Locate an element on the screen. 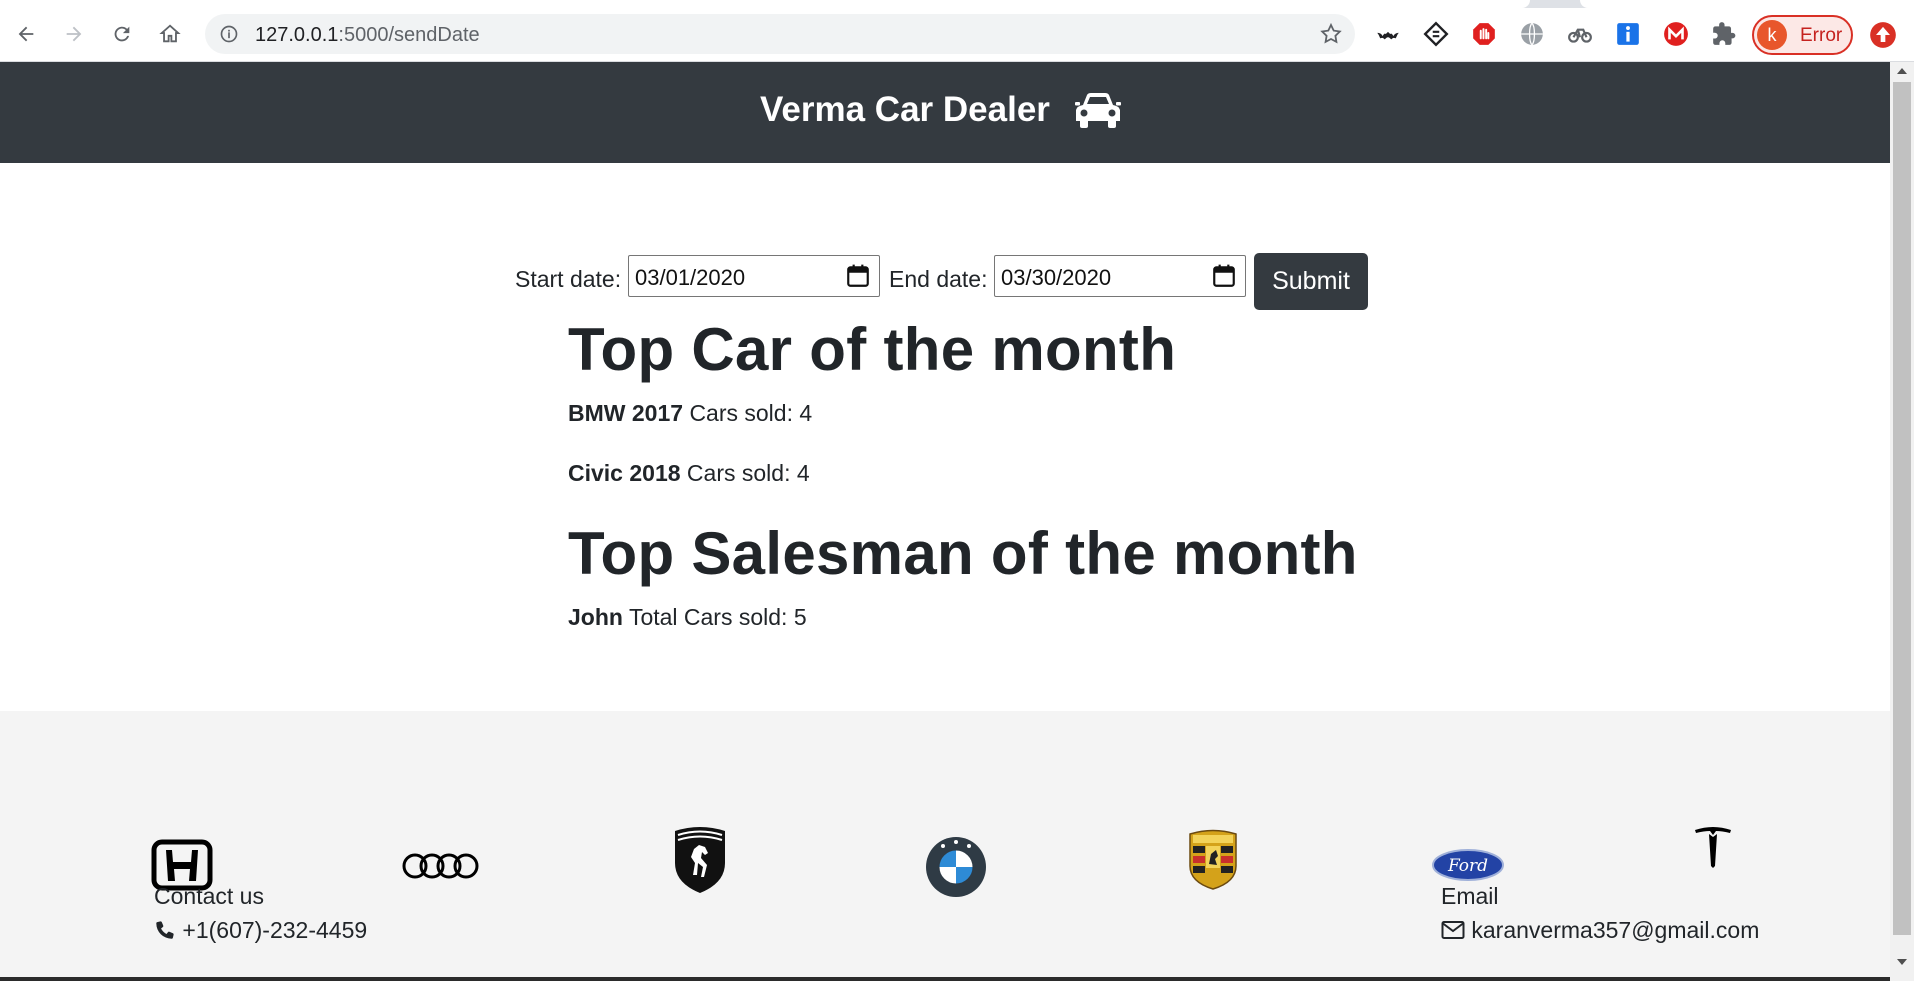 The image size is (1914, 981). home-button is located at coordinates (170, 34).